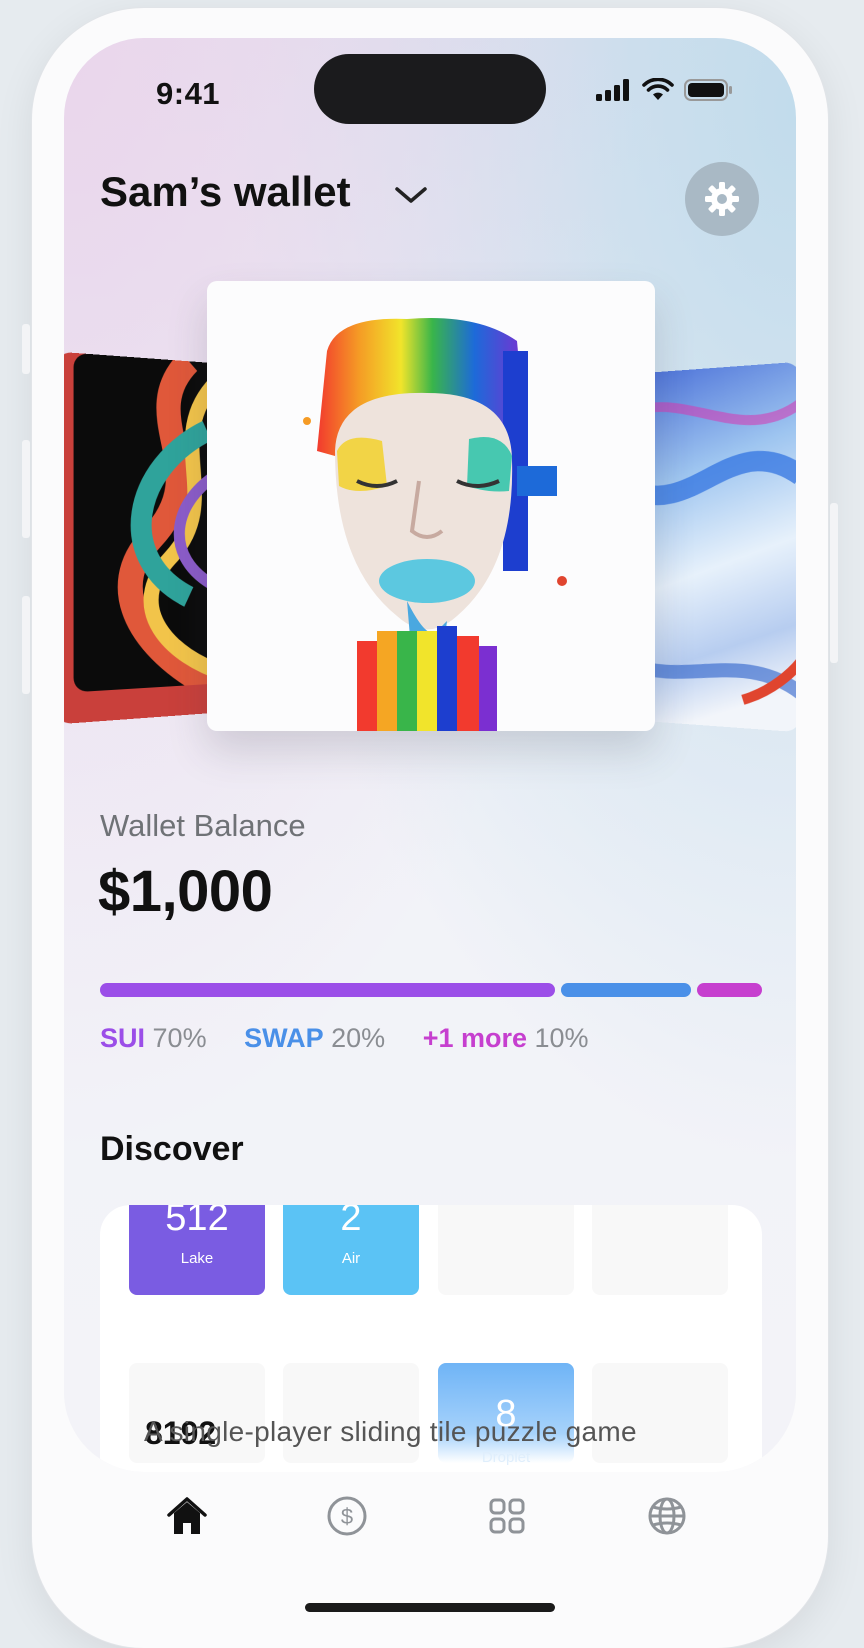 This screenshot has width=864, height=1648. I want to click on nft-card-left, so click(145, 538).